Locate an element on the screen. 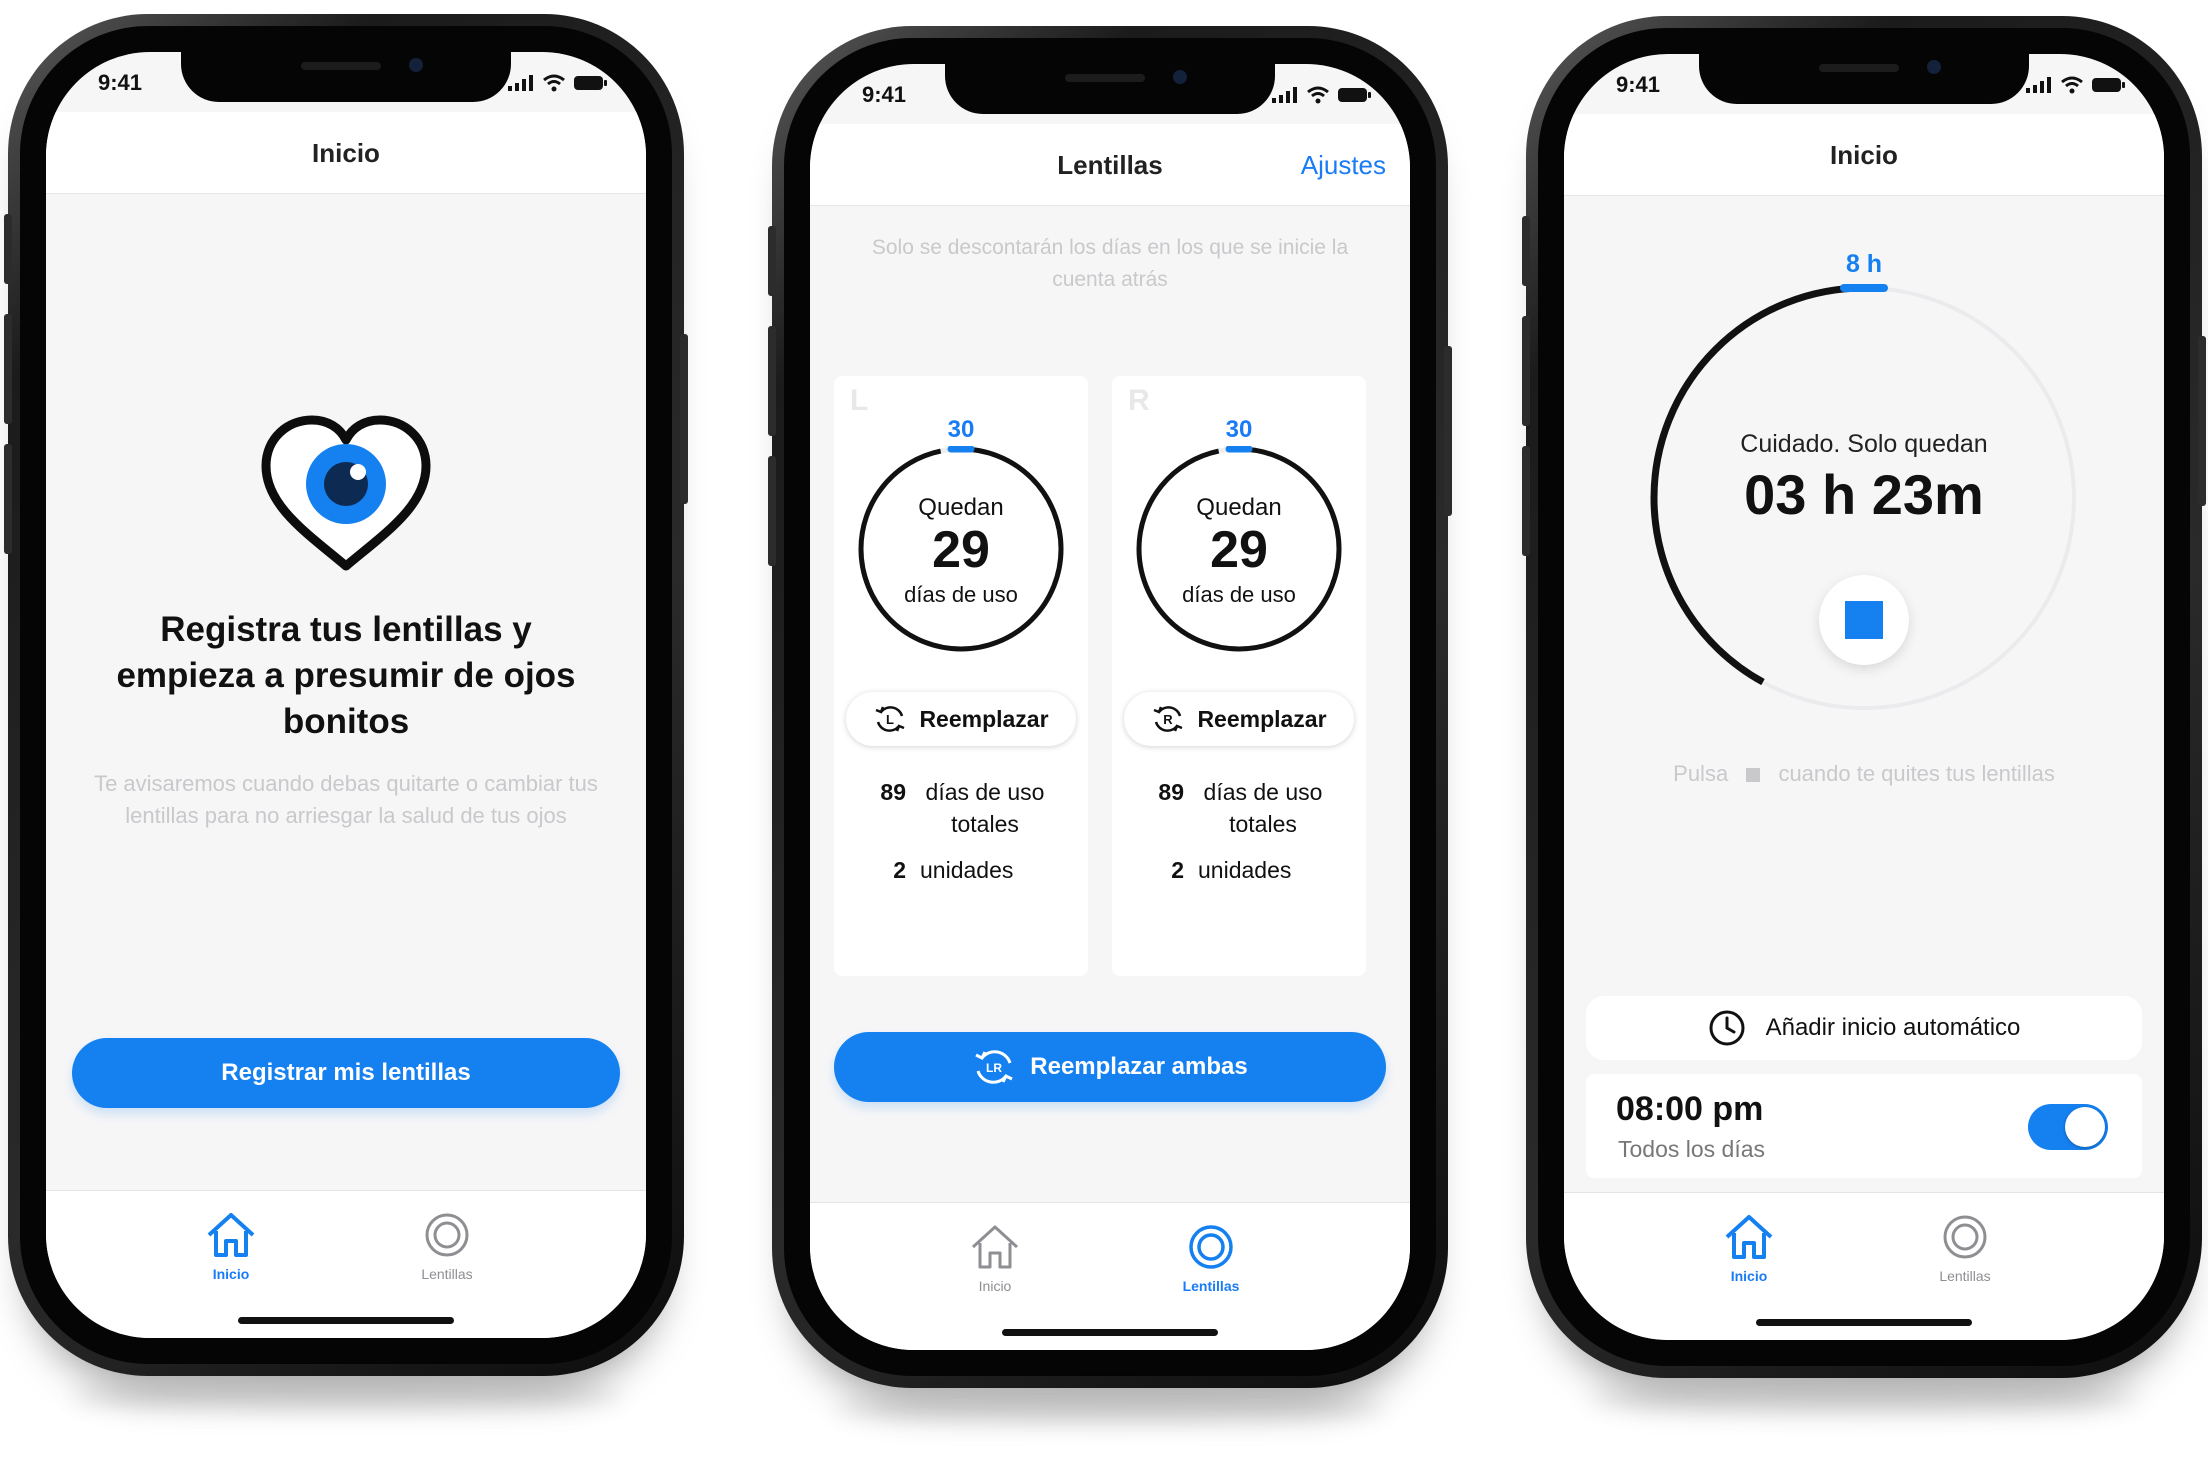  lens-side-label: L is located at coordinates (859, 400).